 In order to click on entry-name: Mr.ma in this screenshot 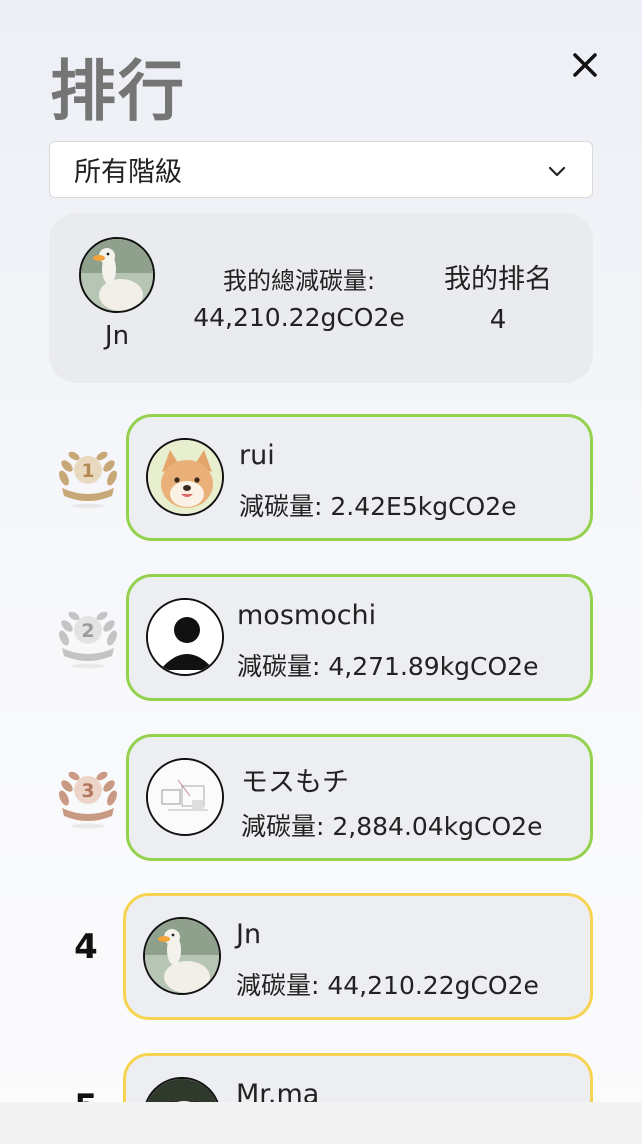, I will do `click(278, 1090)`.